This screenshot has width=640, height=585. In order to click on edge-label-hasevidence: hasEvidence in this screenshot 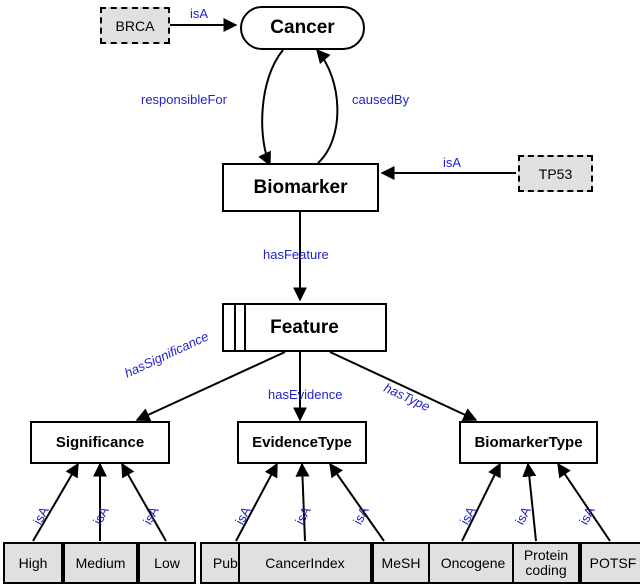, I will do `click(305, 394)`.